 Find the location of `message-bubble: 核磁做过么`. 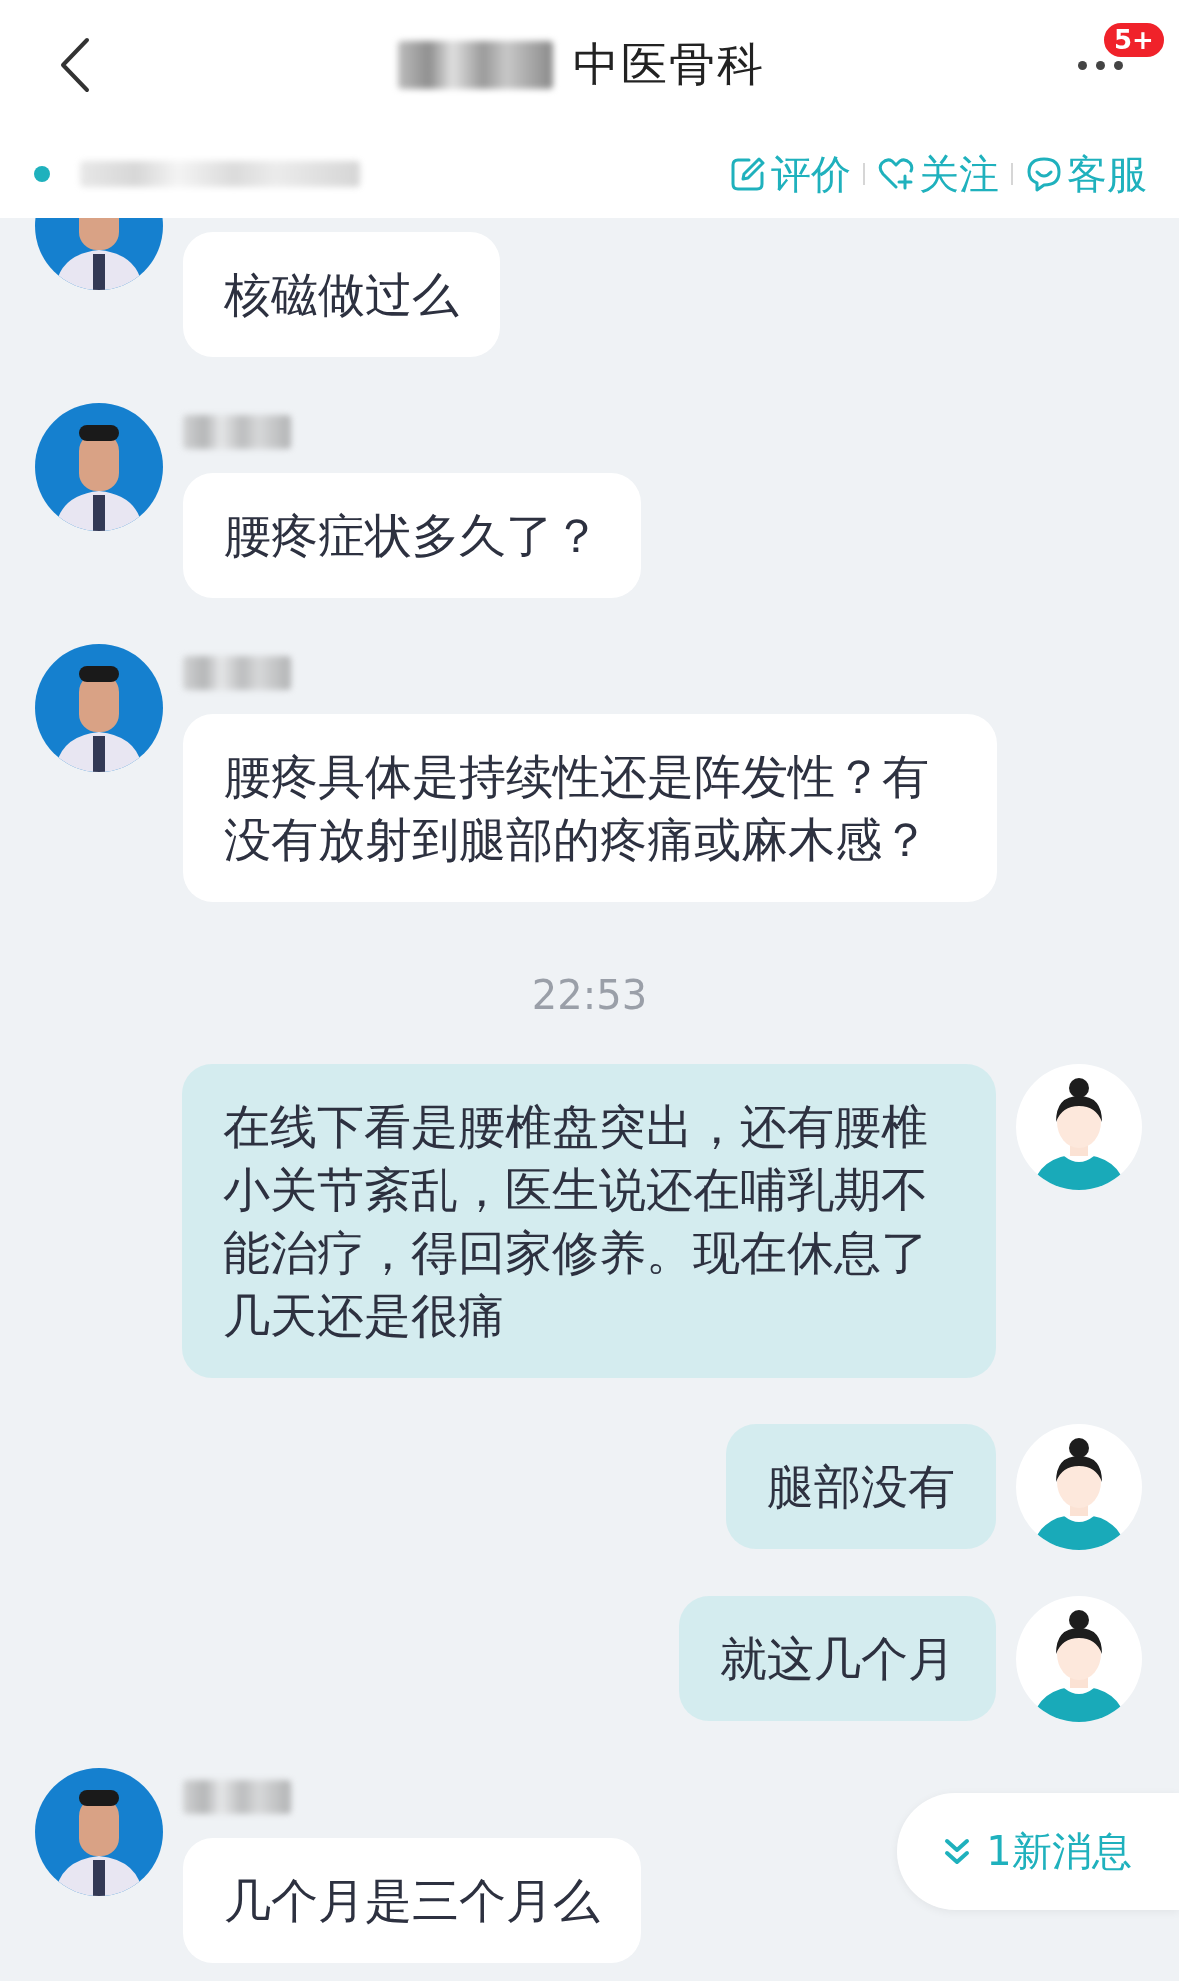

message-bubble: 核磁做过么 is located at coordinates (341, 294).